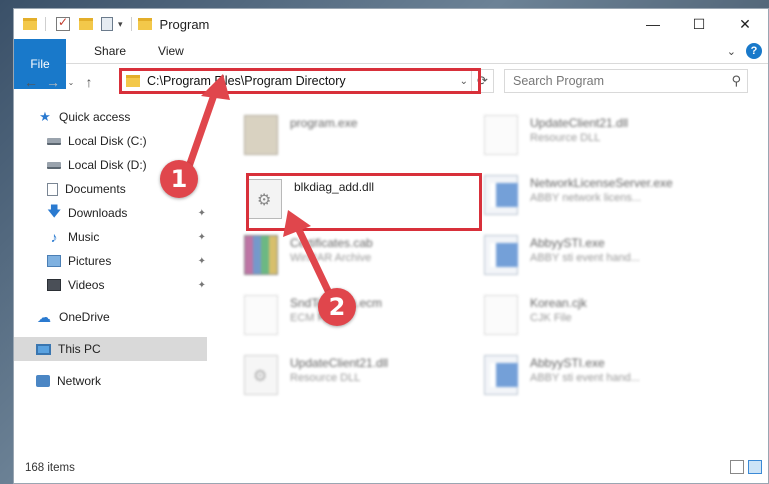 The height and width of the screenshot is (484, 769). What do you see at coordinates (54, 237) in the screenshot?
I see `music-icon: ♪` at bounding box center [54, 237].